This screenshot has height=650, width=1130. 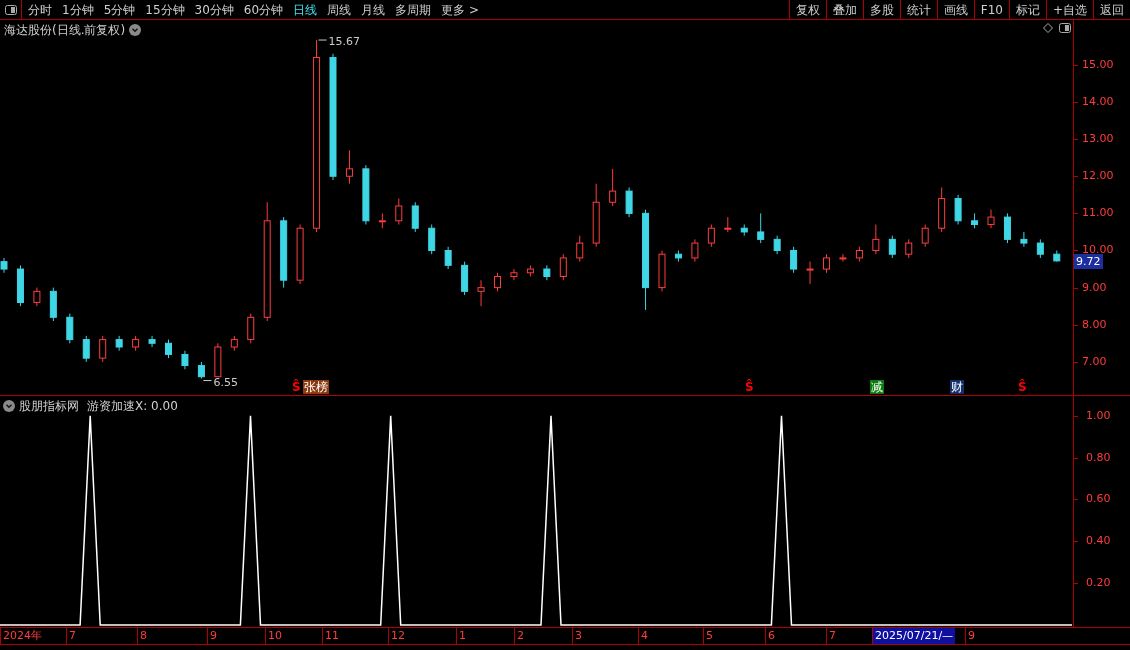 What do you see at coordinates (373, 9) in the screenshot?
I see `period-tab: 月线` at bounding box center [373, 9].